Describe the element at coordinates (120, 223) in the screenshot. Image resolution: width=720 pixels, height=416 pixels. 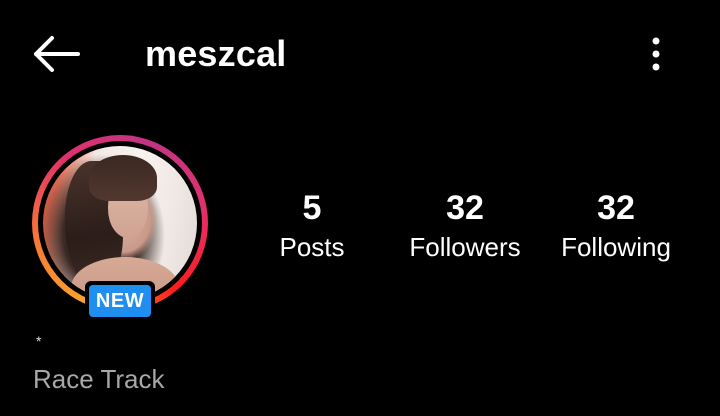
I see `avatar-photo` at that location.